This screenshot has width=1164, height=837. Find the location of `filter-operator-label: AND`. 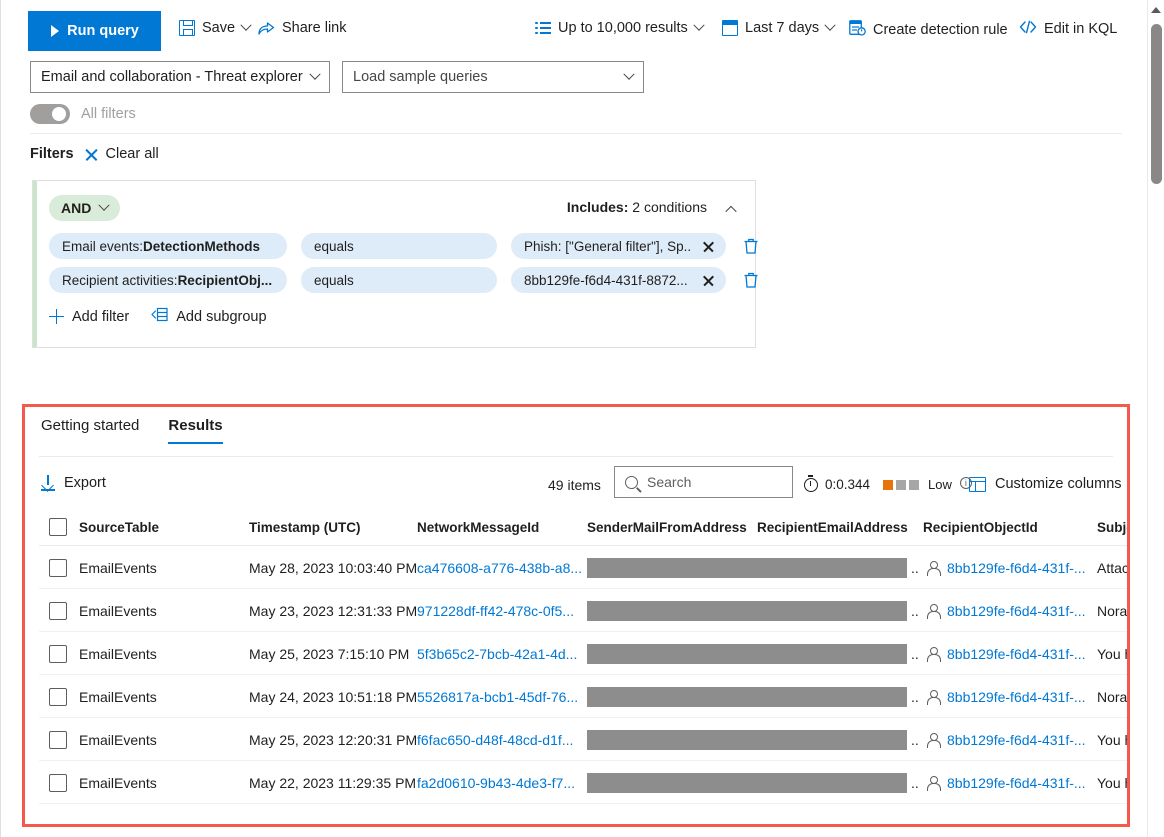

filter-operator-label: AND is located at coordinates (76, 208).